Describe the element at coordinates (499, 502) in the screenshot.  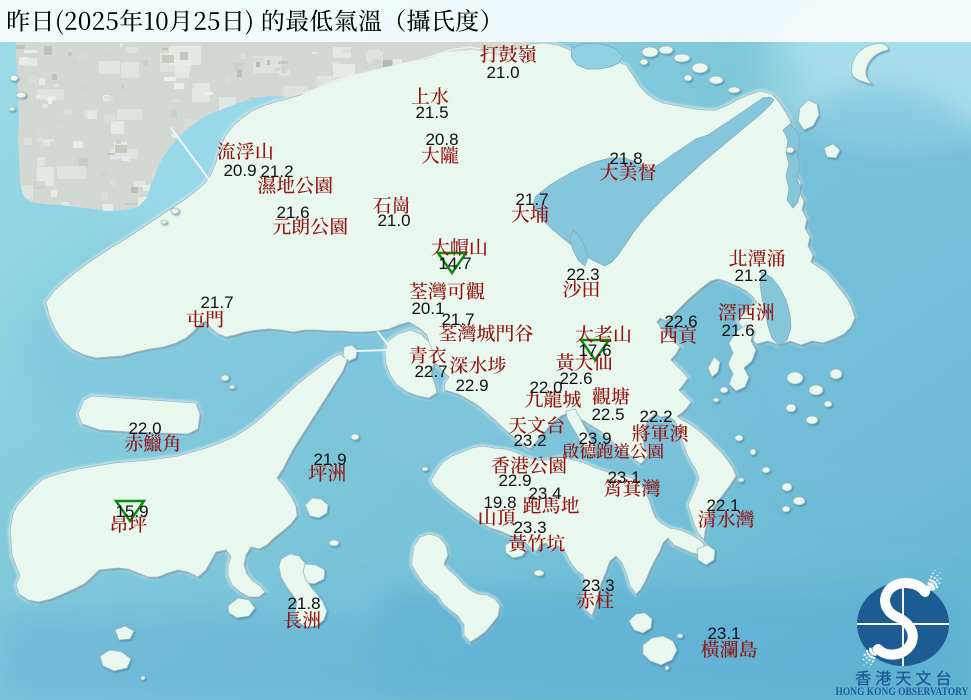
I see `svg-text: 19.8` at that location.